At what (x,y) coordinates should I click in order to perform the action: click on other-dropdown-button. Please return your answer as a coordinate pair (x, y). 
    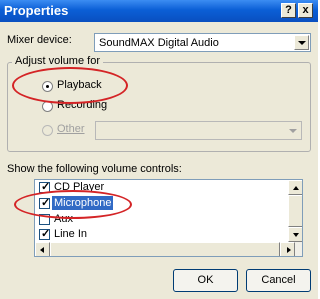
    Looking at the image, I should click on (292, 130).